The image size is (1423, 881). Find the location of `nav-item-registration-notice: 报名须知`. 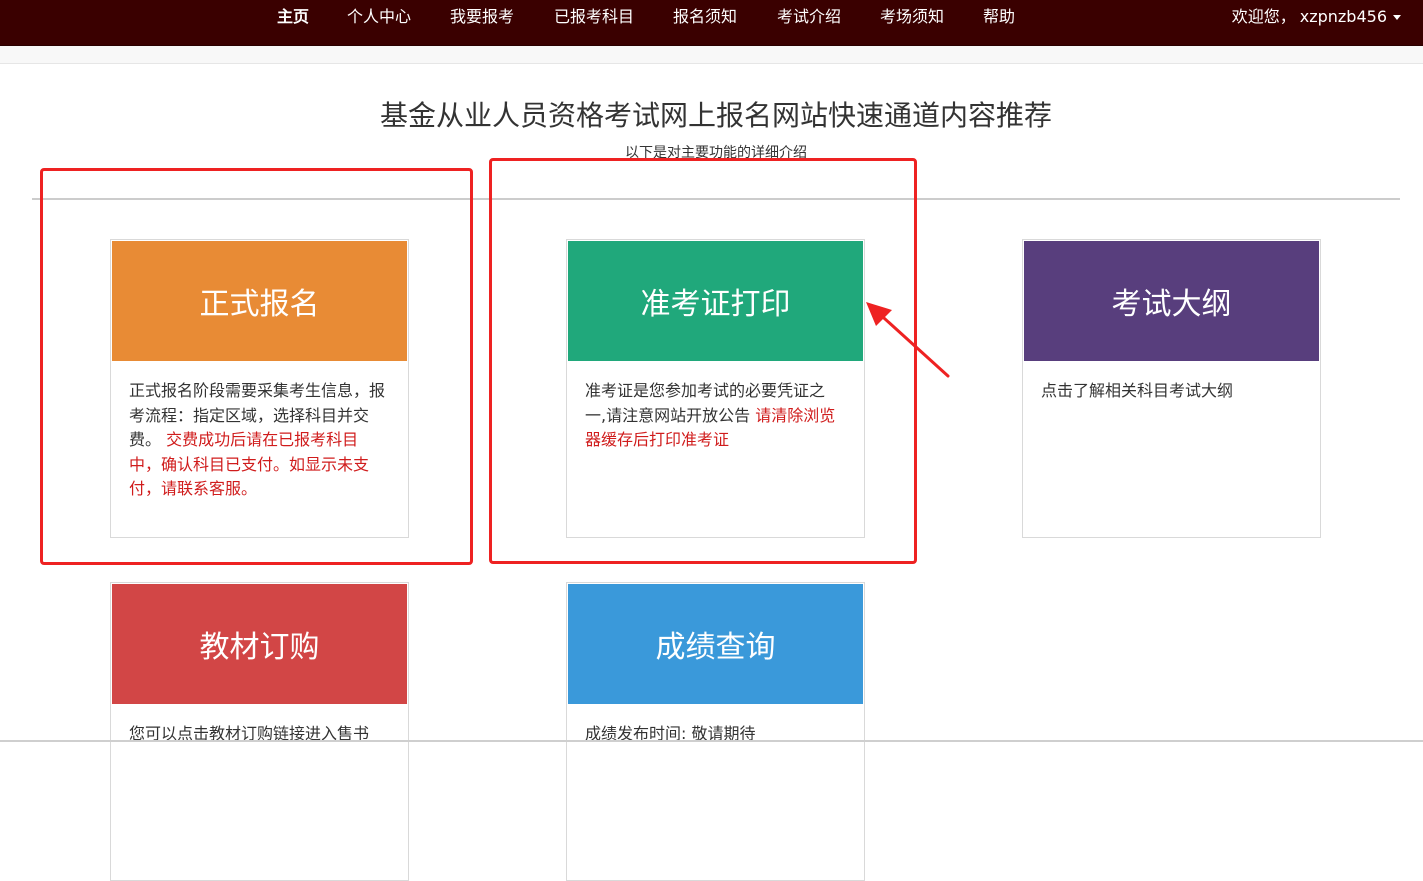

nav-item-registration-notice: 报名须知 is located at coordinates (705, 17).